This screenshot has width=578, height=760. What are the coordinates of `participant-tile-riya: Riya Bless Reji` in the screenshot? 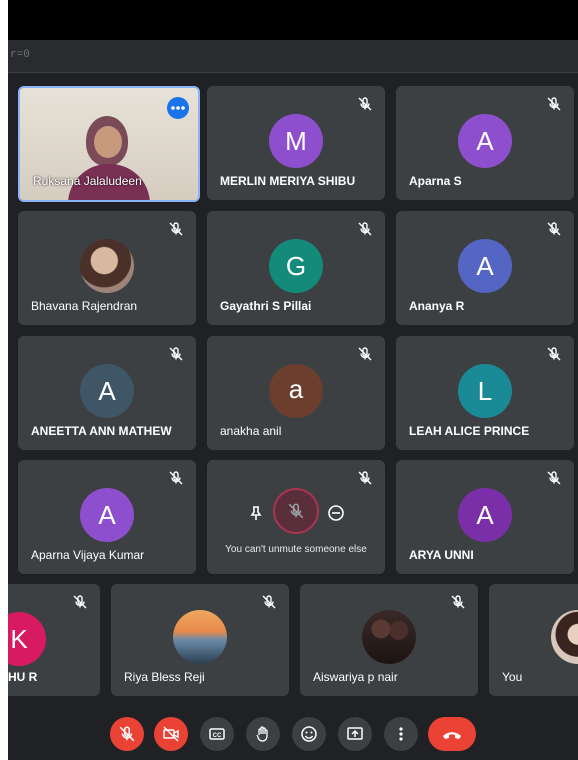 It's located at (200, 640).